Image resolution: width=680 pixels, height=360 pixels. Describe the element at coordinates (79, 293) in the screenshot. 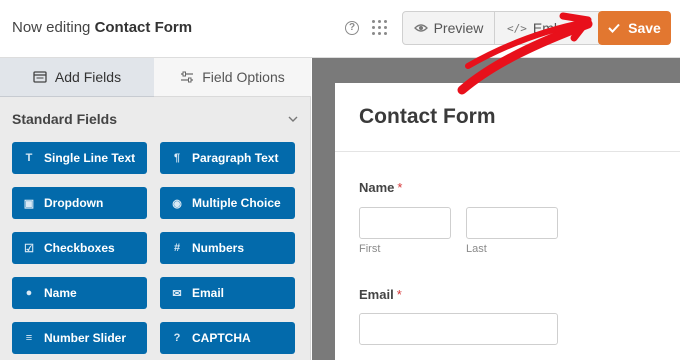

I see `field-name: ● Name` at that location.